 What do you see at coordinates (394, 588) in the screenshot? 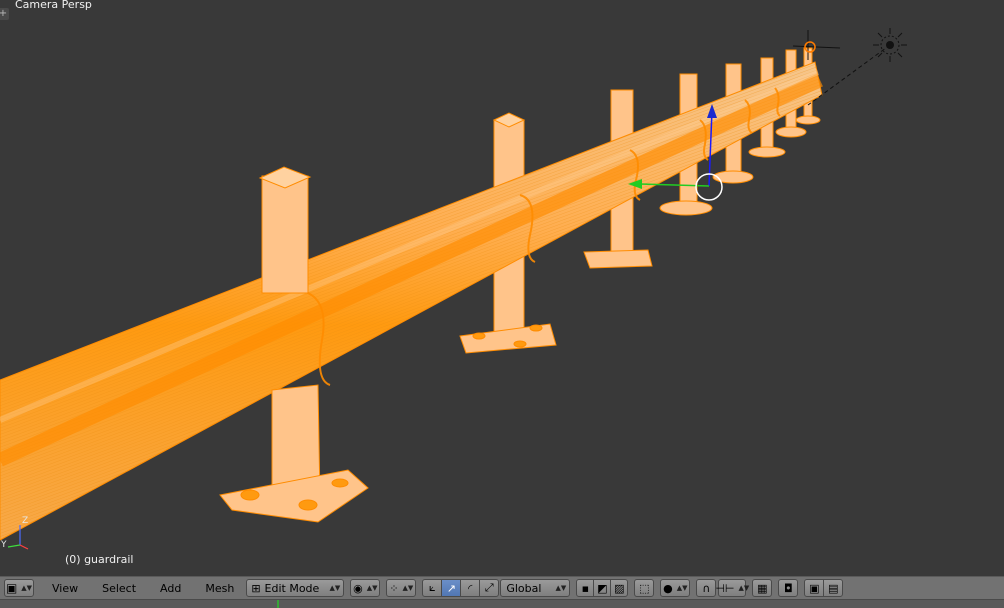
I see `pivot-icon: ⁘` at bounding box center [394, 588].